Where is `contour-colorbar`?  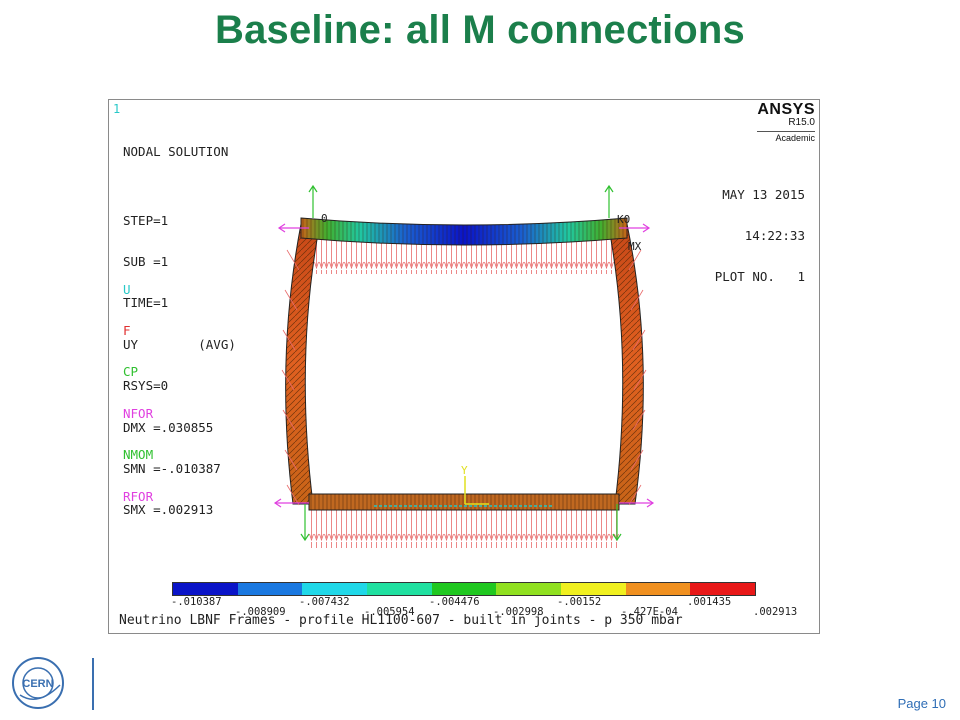
contour-colorbar is located at coordinates (464, 589).